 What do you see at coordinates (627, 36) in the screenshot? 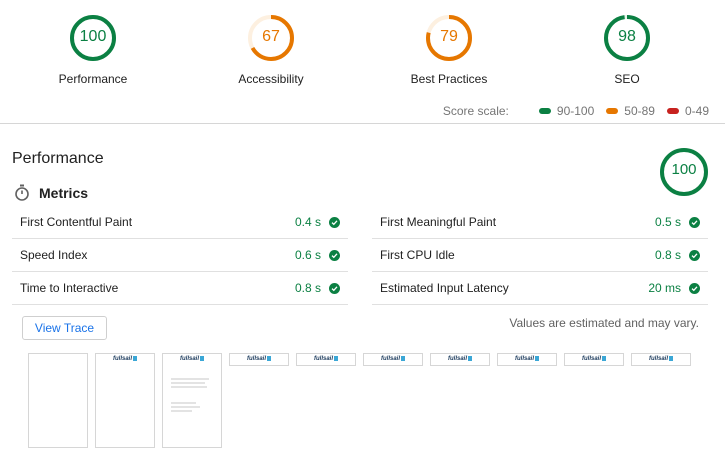
I see `gauge-score: 98` at bounding box center [627, 36].